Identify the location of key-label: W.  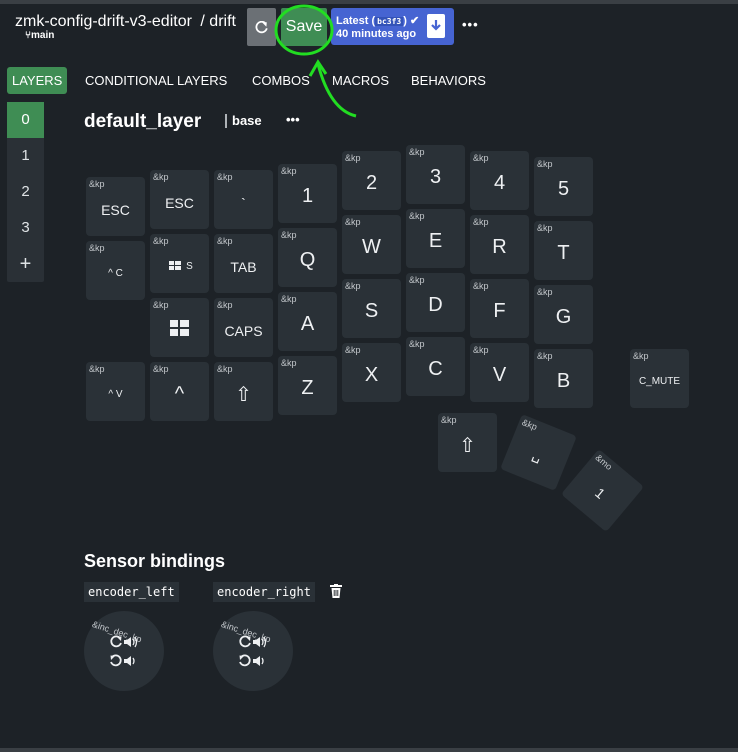
(371, 247).